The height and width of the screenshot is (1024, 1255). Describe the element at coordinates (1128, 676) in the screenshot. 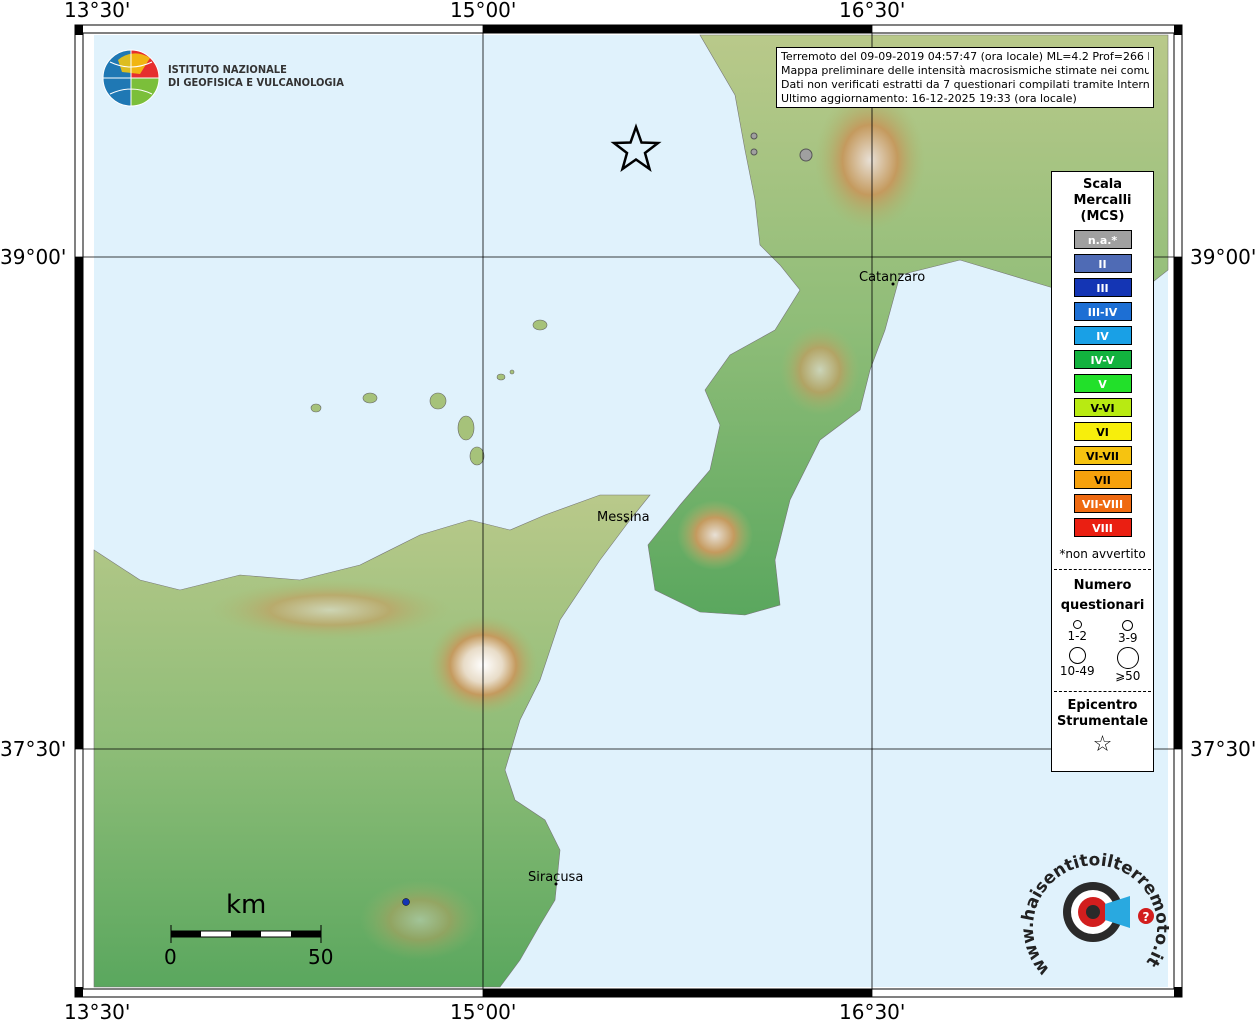

I see `size-label-4: ⩾50` at that location.